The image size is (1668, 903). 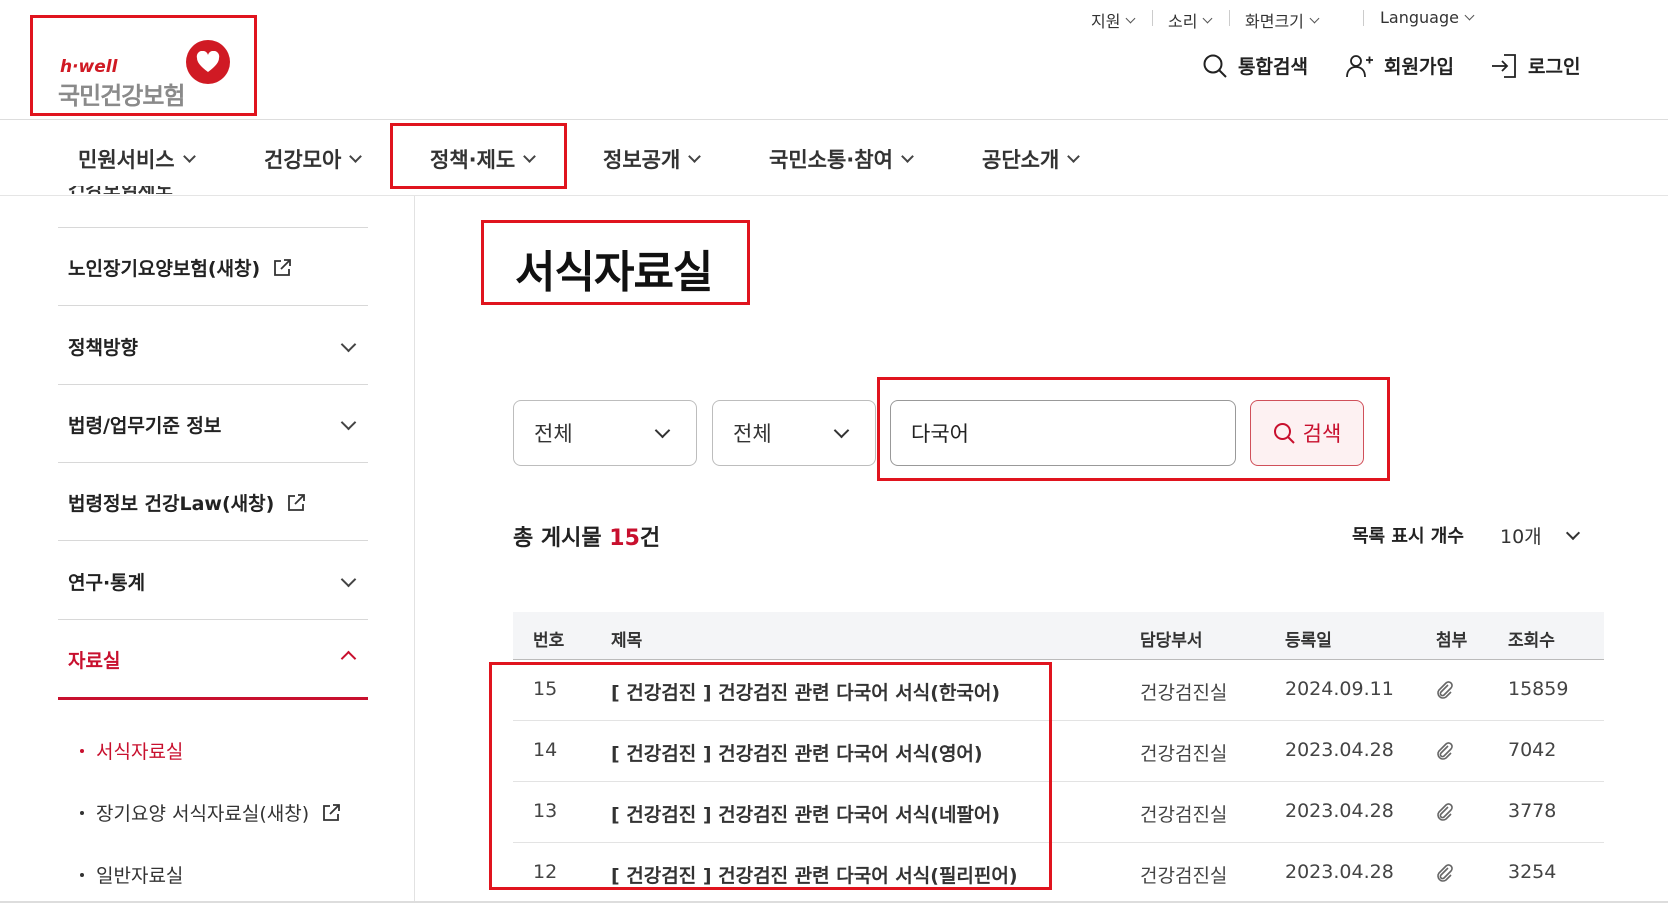 I want to click on gnb-info-disclosure: 정보공개, so click(x=652, y=159).